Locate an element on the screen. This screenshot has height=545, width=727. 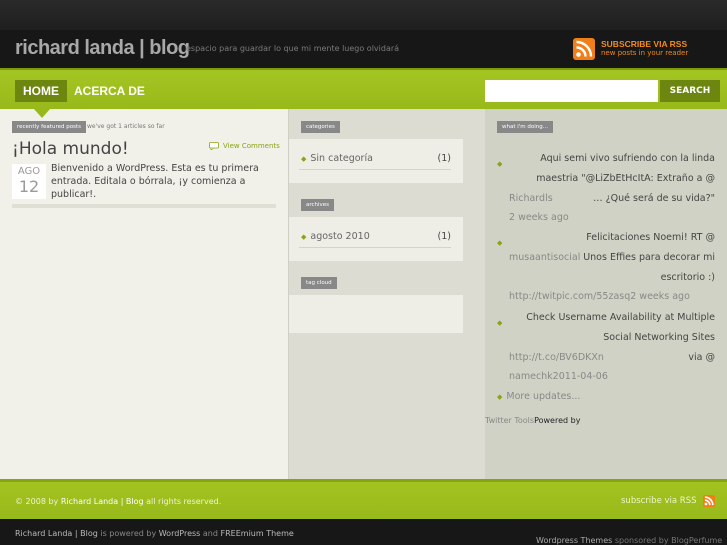
archives-widget: ◆ agosto 2010 (1) is located at coordinates (376, 239).